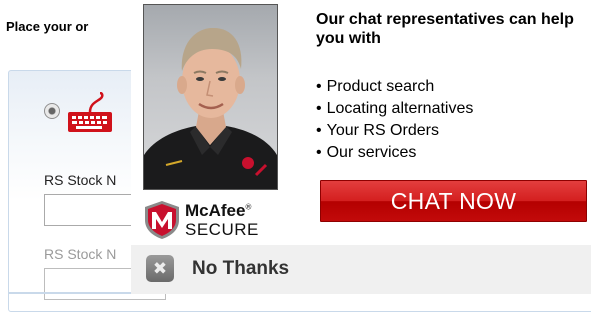 The image size is (591, 312). What do you see at coordinates (222, 229) in the screenshot?
I see `mcafee-secure-label: SECURE` at bounding box center [222, 229].